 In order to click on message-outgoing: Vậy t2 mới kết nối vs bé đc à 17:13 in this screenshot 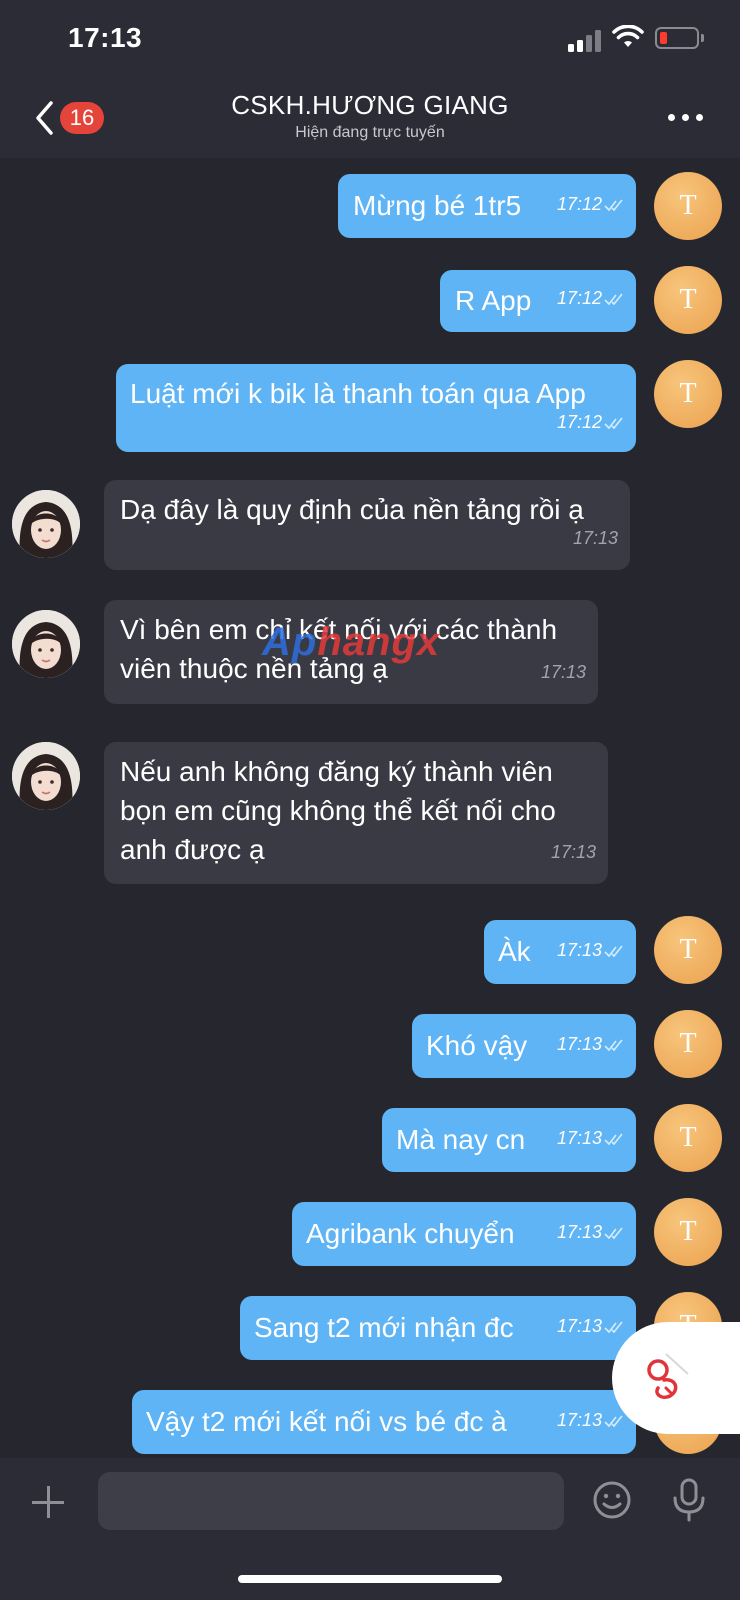, I will do `click(384, 1422)`.